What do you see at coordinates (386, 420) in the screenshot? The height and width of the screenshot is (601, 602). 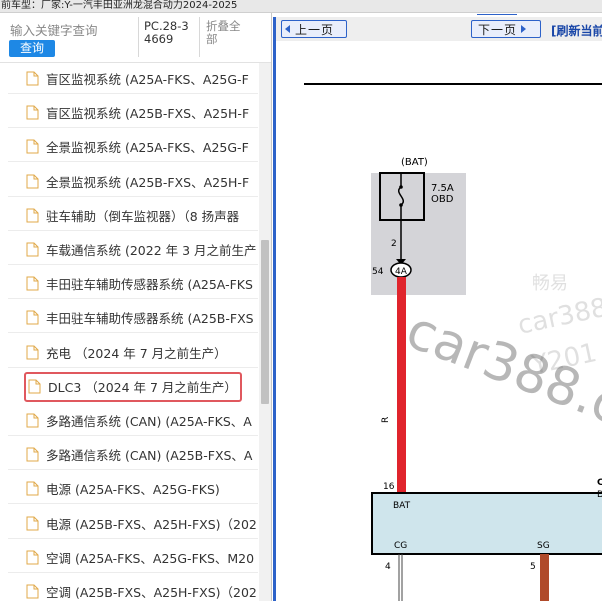 I see `wire-color-label: R` at bounding box center [386, 420].